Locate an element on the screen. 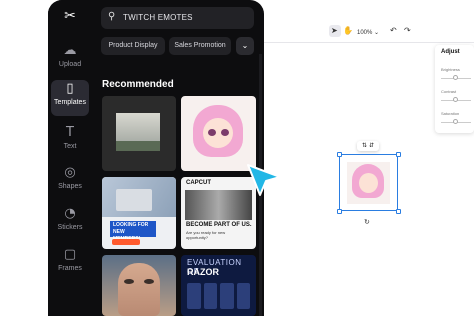 The width and height of the screenshot is (474, 316). rail-templates-label: Templates is located at coordinates (70, 102).